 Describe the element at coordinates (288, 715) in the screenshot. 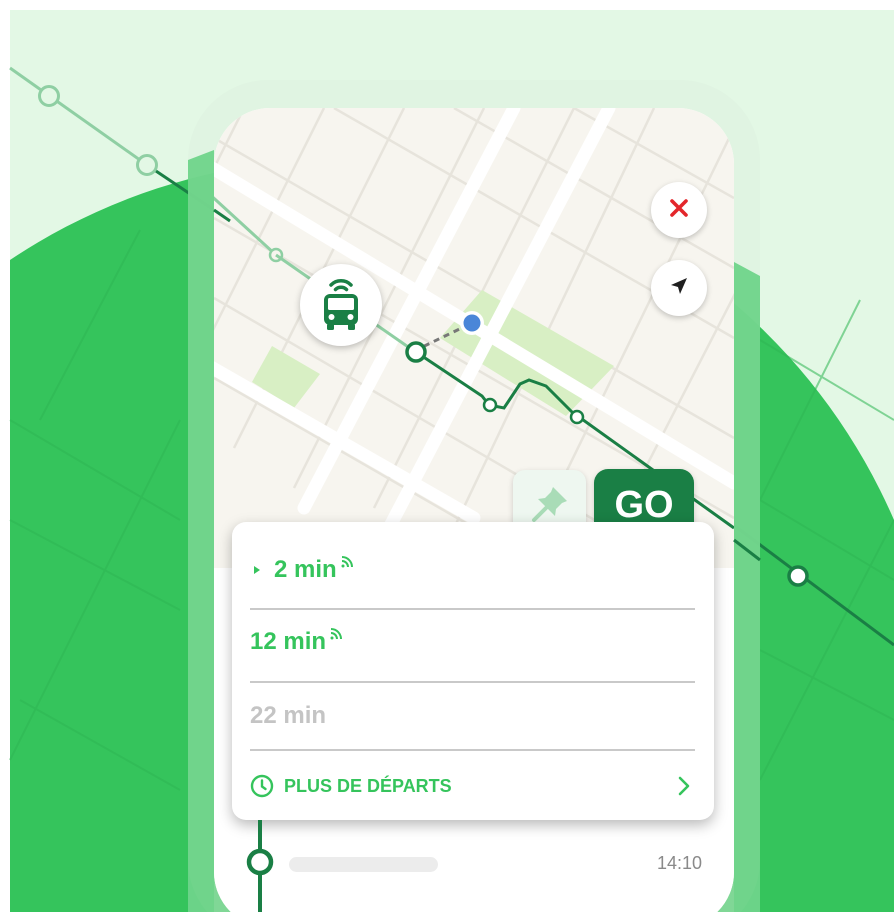

I see `departure-time: 22 min` at that location.